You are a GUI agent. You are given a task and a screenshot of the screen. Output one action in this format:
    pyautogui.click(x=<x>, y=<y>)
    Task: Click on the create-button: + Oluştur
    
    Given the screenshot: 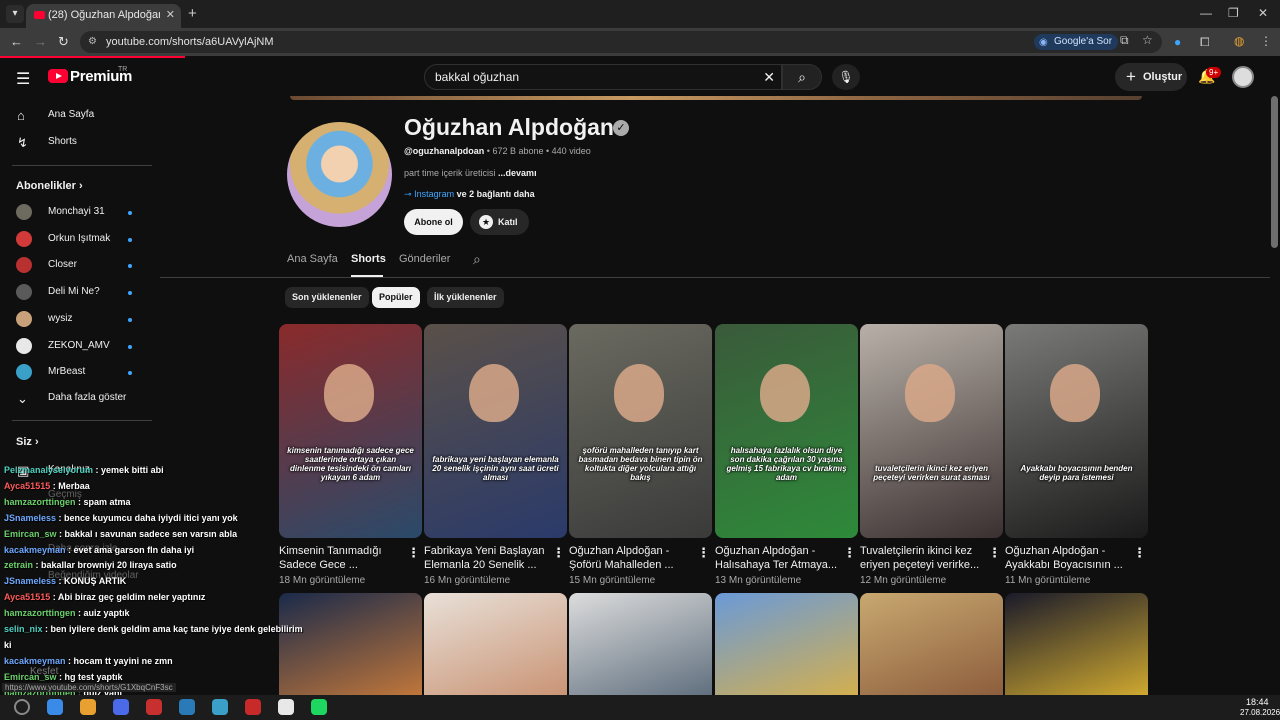 What is the action you would take?
    pyautogui.click(x=1151, y=77)
    